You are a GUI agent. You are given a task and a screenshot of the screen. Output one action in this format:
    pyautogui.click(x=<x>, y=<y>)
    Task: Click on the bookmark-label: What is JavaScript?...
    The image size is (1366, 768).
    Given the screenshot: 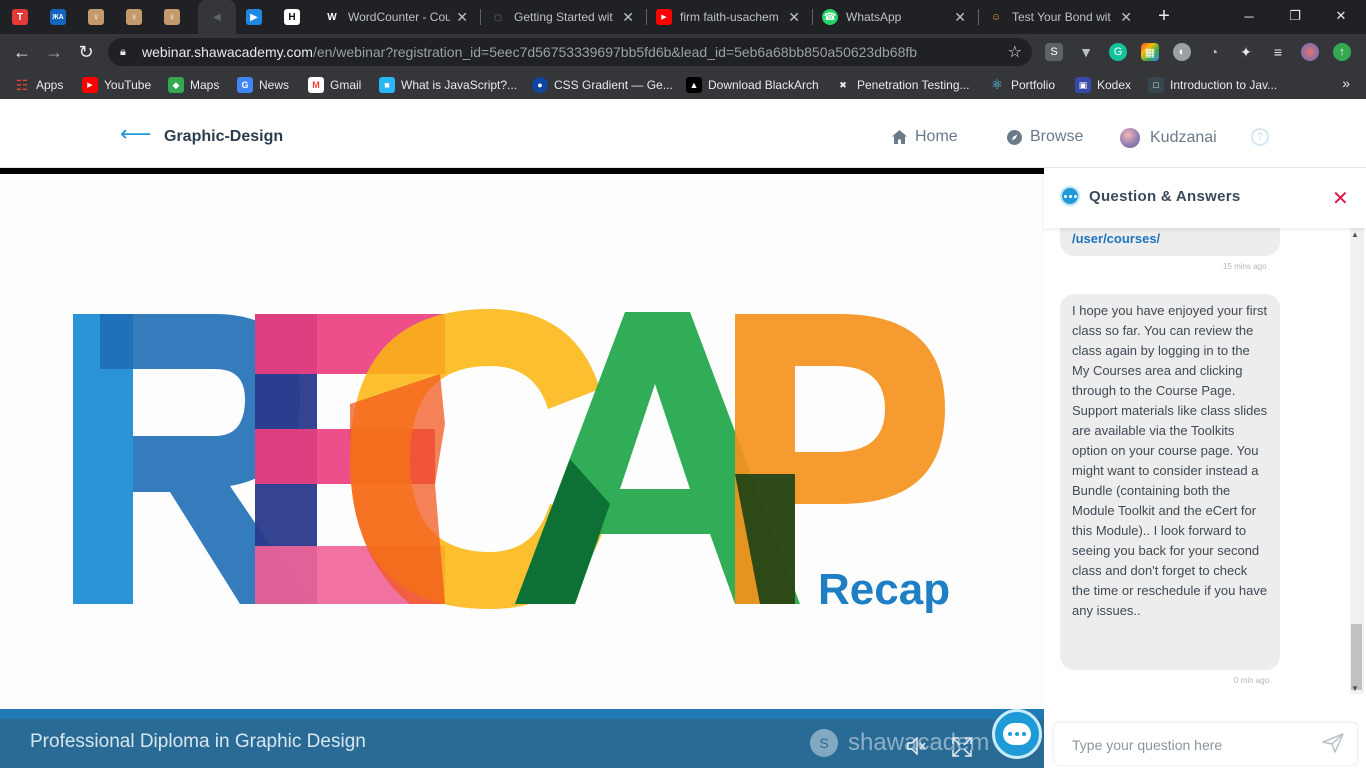 What is the action you would take?
    pyautogui.click(x=459, y=85)
    